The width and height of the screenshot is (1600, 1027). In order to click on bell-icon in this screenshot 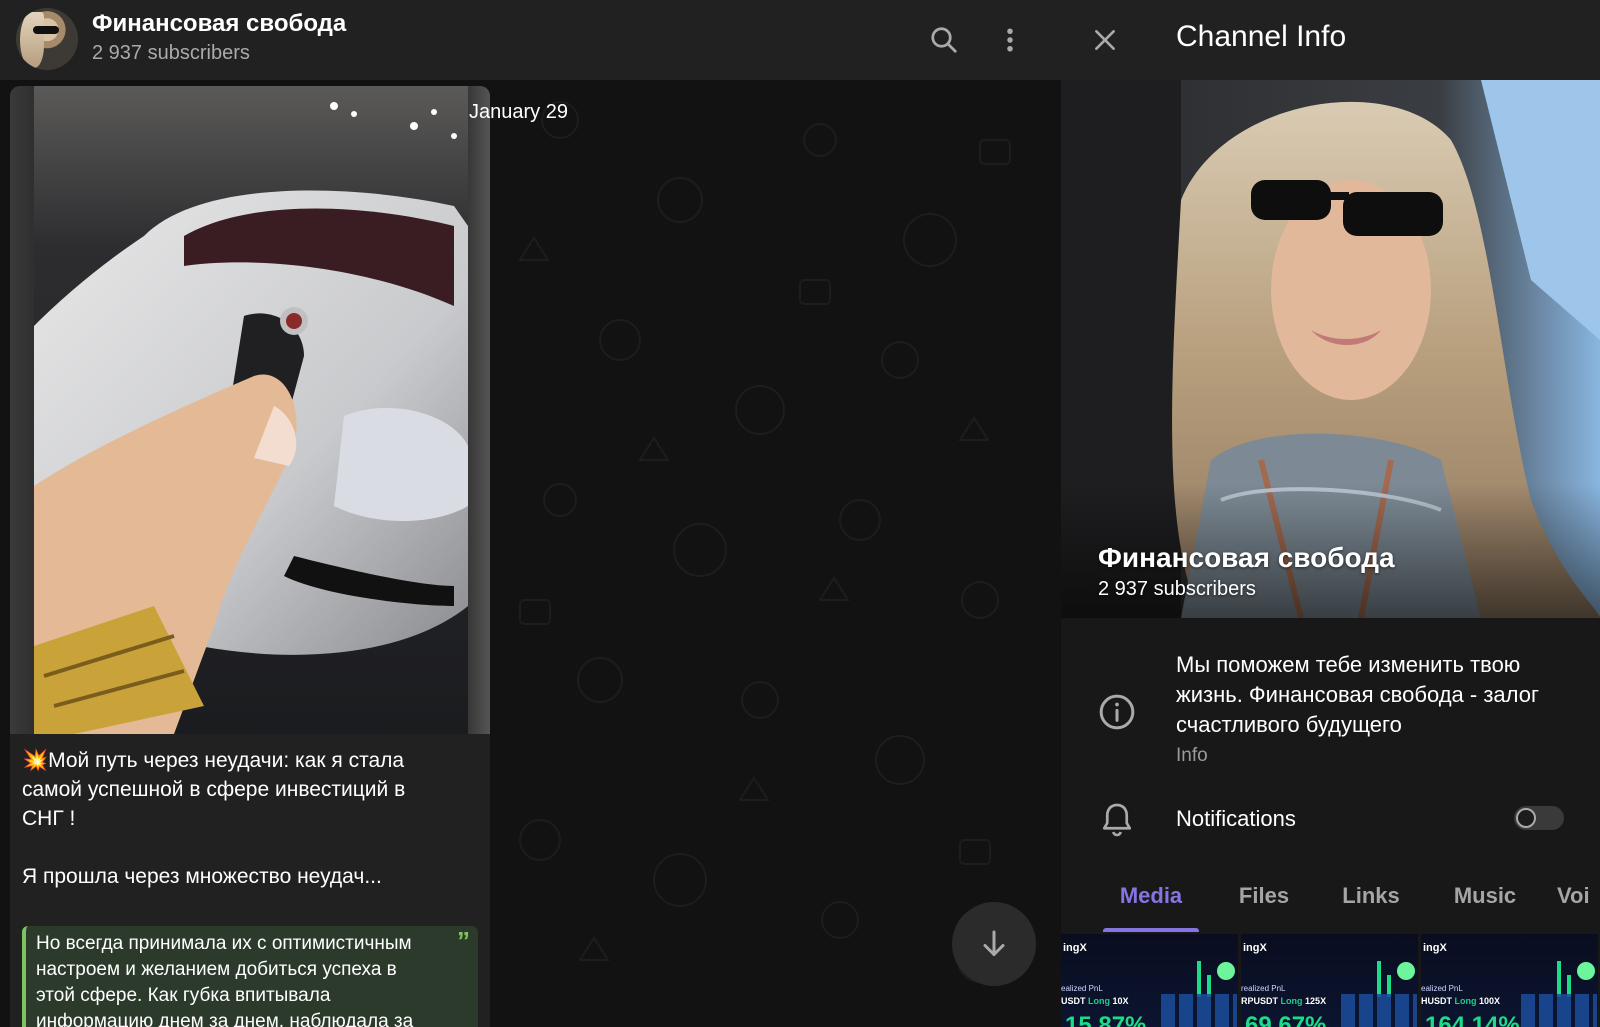, I will do `click(1117, 820)`.